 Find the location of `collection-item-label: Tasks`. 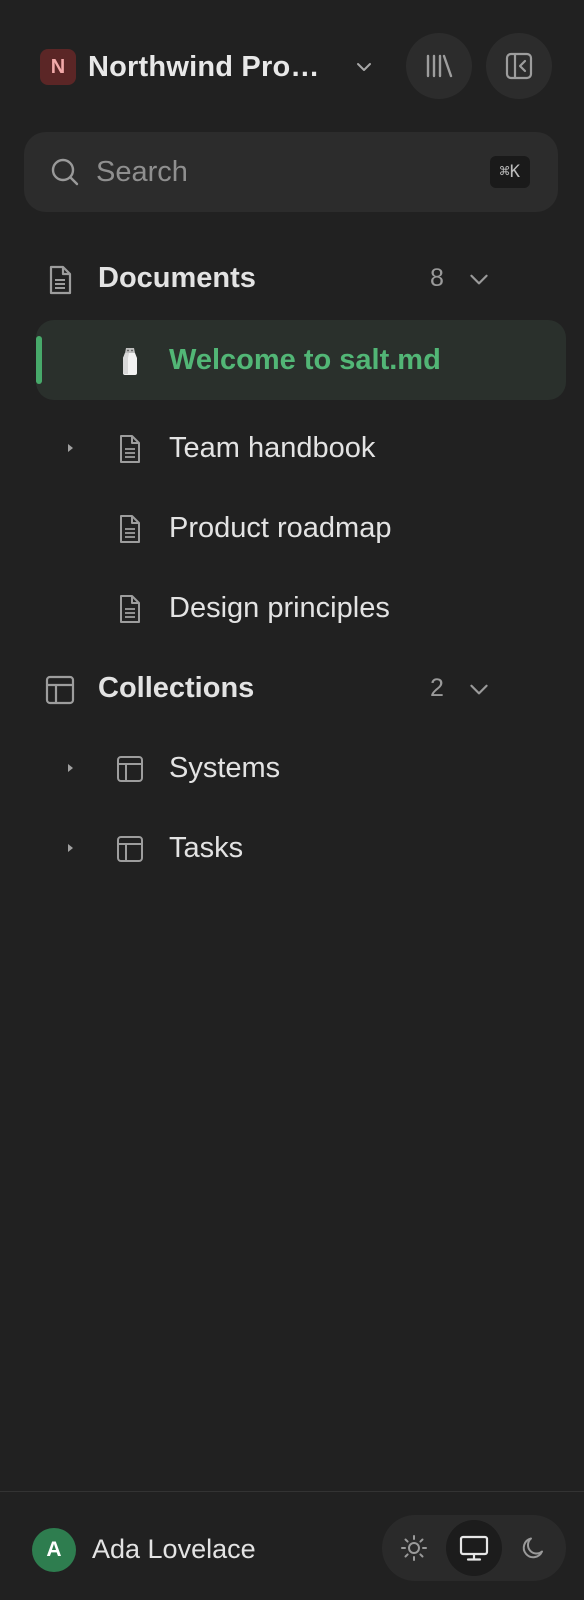

collection-item-label: Tasks is located at coordinates (206, 848).